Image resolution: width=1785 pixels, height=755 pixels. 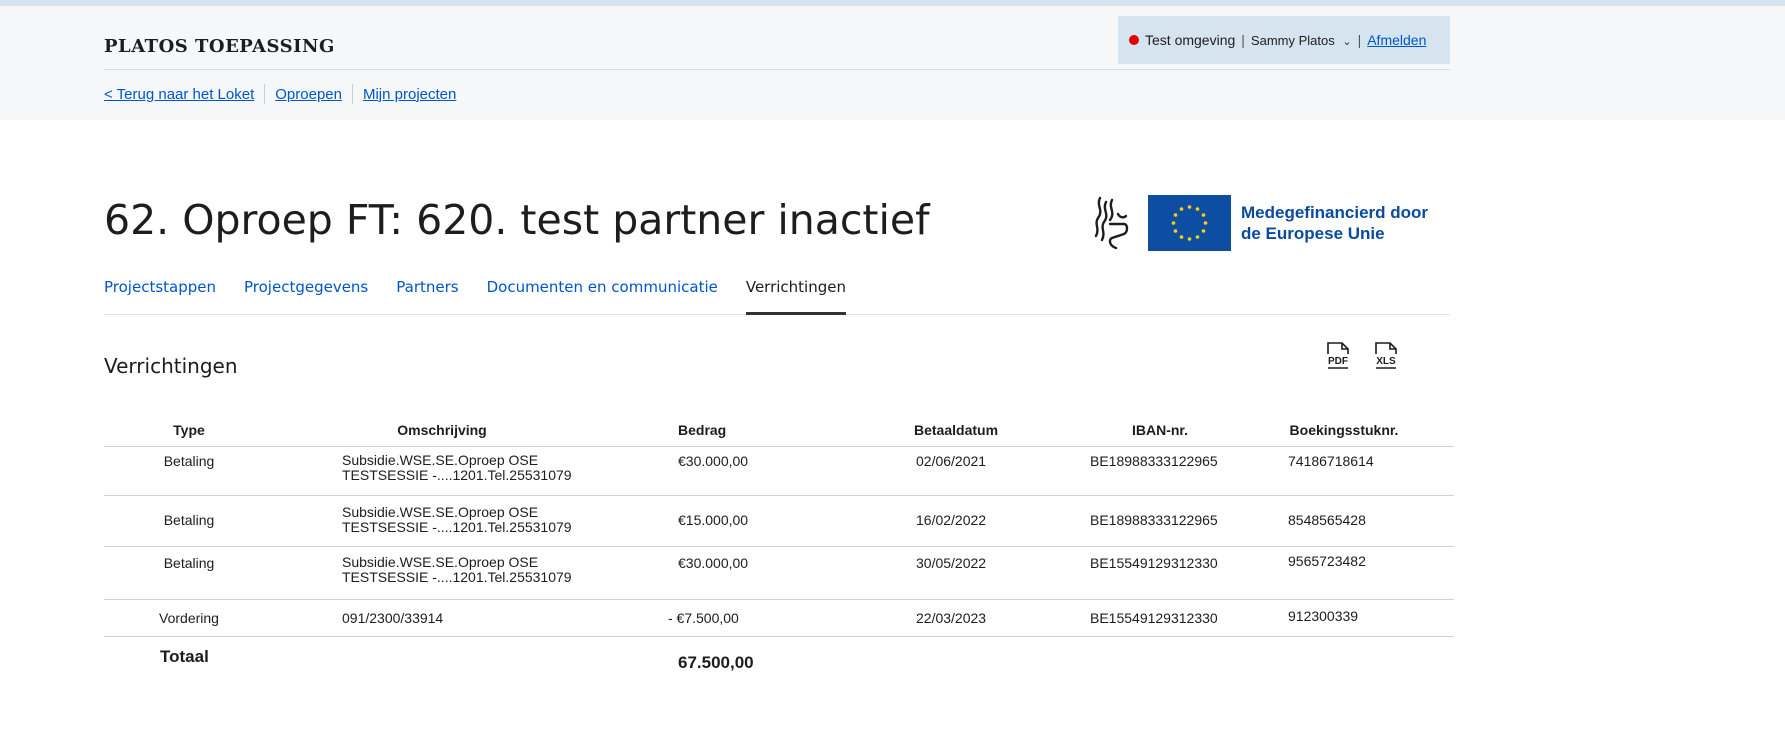 What do you see at coordinates (1334, 223) in the screenshot?
I see `eu-cofunding-text: Medegefinancierd door de Europese Unie` at bounding box center [1334, 223].